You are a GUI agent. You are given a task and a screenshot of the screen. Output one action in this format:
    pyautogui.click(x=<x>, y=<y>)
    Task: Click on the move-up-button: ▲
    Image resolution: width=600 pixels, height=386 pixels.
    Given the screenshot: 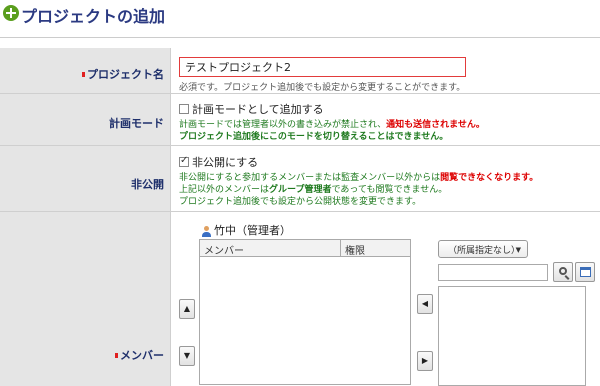 What is the action you would take?
    pyautogui.click(x=187, y=309)
    